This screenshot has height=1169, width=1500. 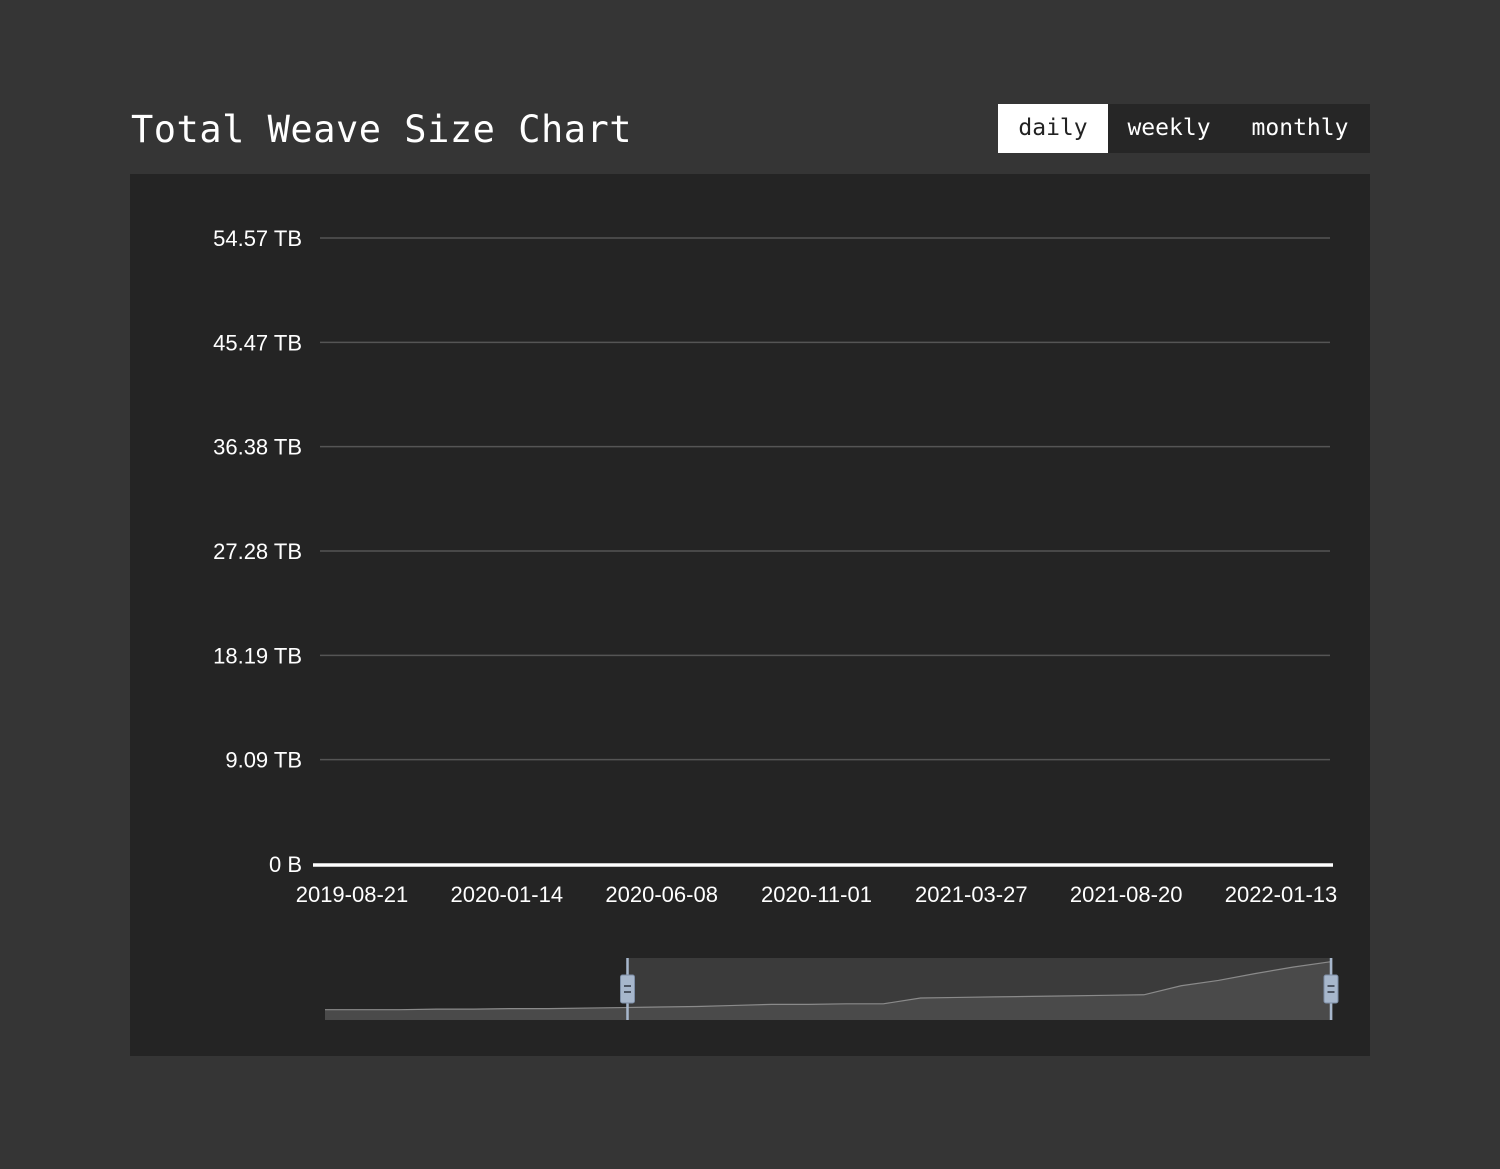 I want to click on tab-weekly: weekly, so click(x=1169, y=128).